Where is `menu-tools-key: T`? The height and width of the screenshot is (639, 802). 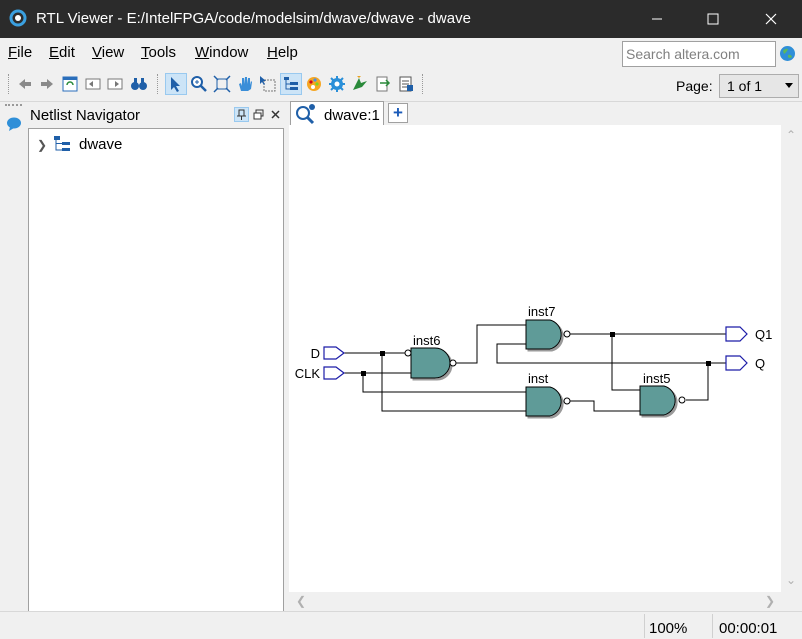 menu-tools-key: T is located at coordinates (145, 52).